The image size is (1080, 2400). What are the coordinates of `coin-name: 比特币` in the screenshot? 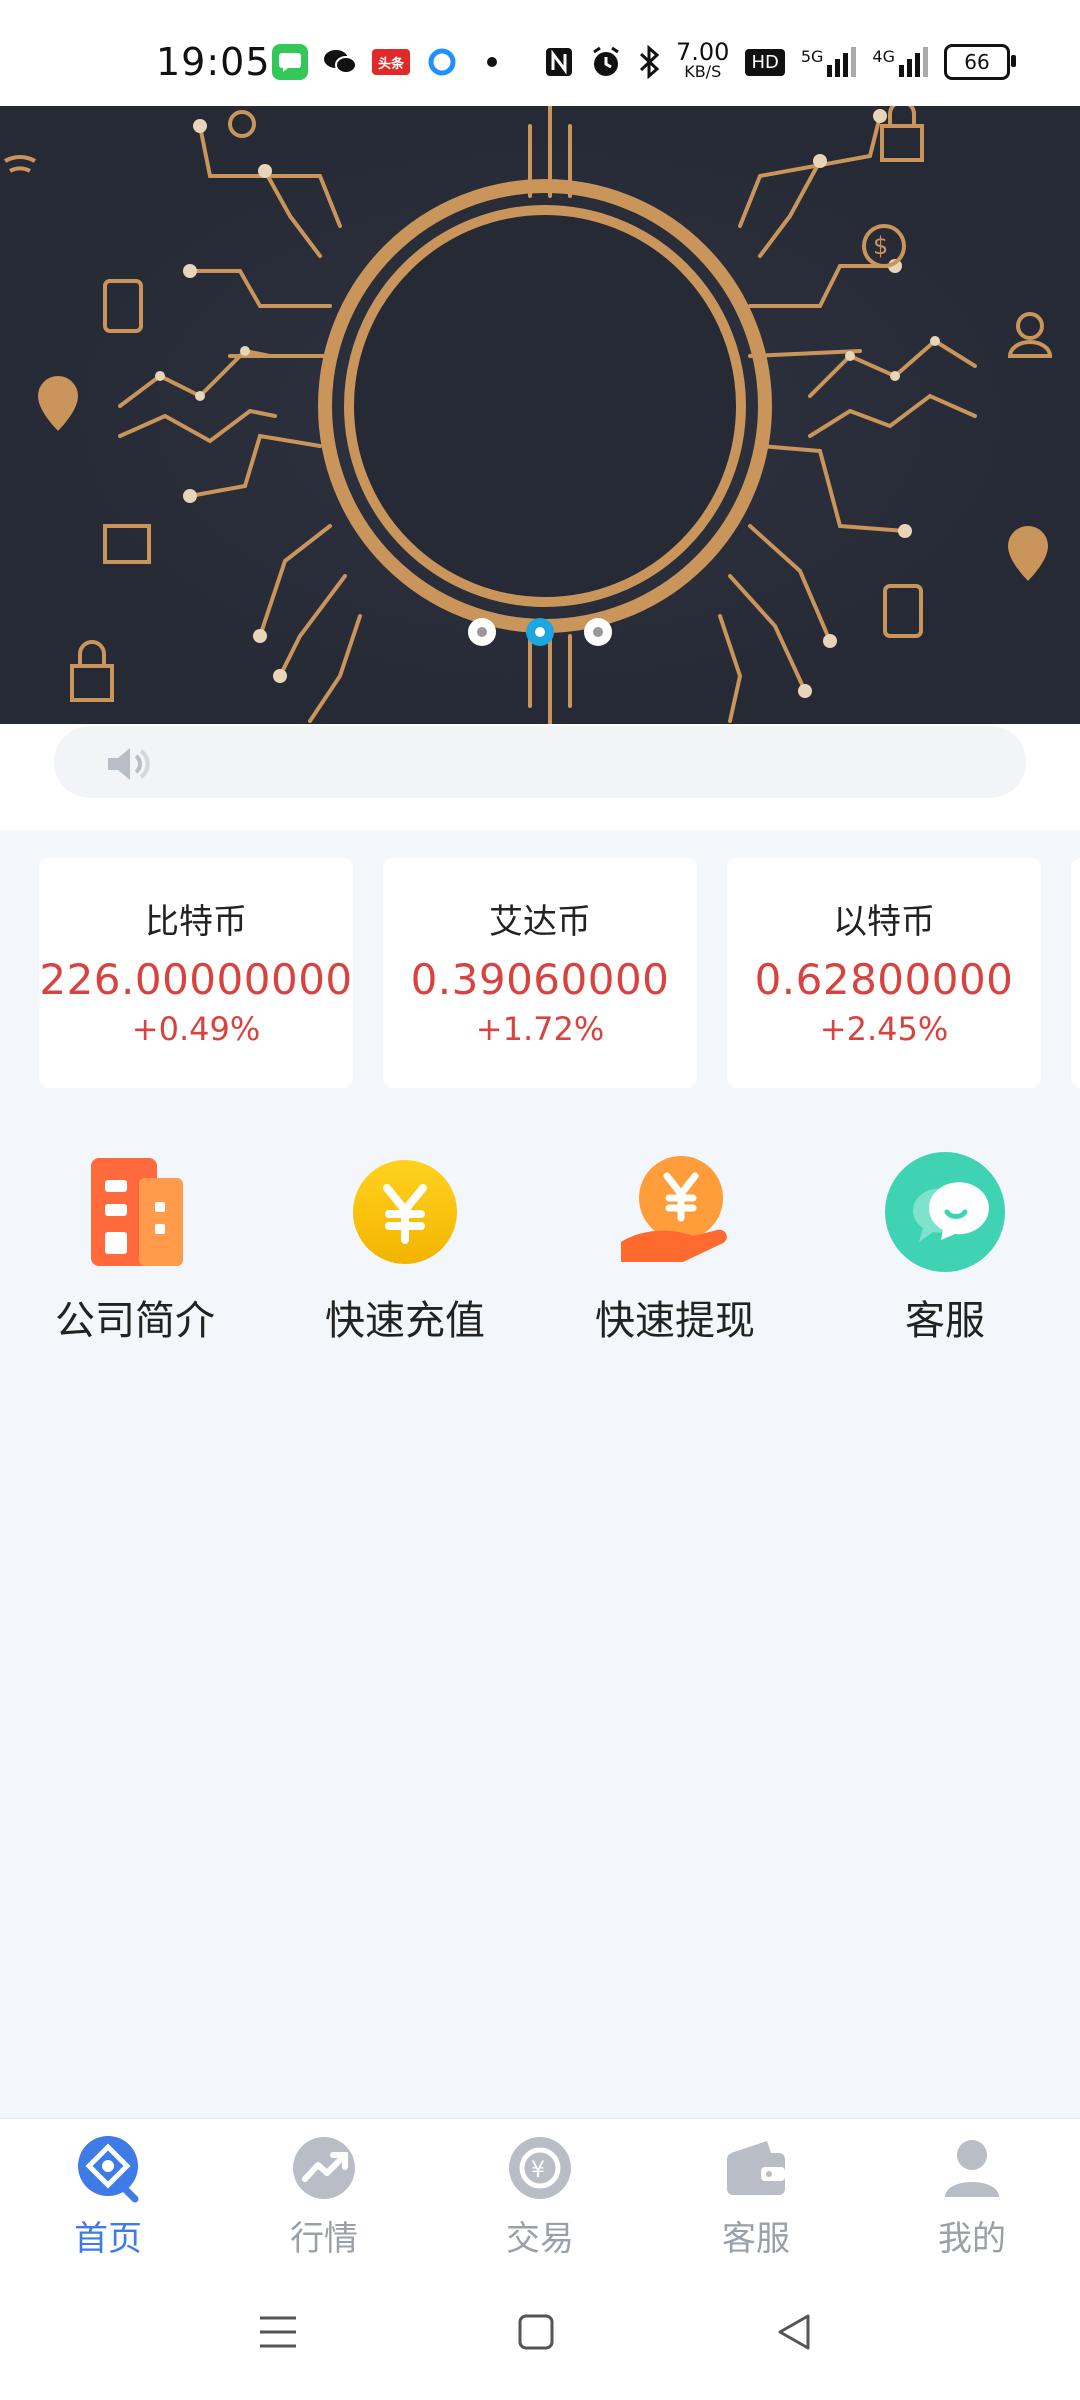 It's located at (196, 922).